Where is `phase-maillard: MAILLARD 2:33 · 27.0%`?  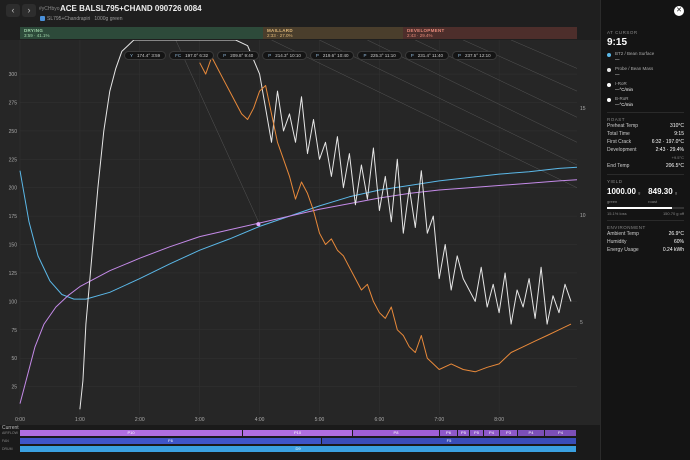
phase-maillard: MAILLARD 2:33 · 27.0% is located at coordinates (333, 33).